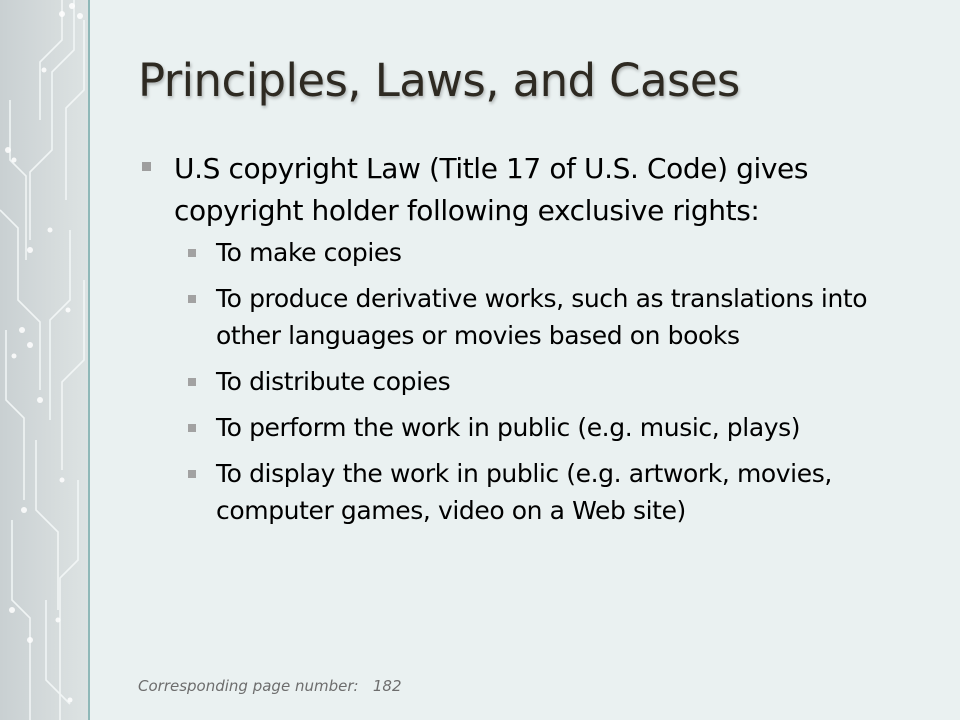 The image size is (960, 720). I want to click on sub-bullet: To make copies, so click(551, 252).